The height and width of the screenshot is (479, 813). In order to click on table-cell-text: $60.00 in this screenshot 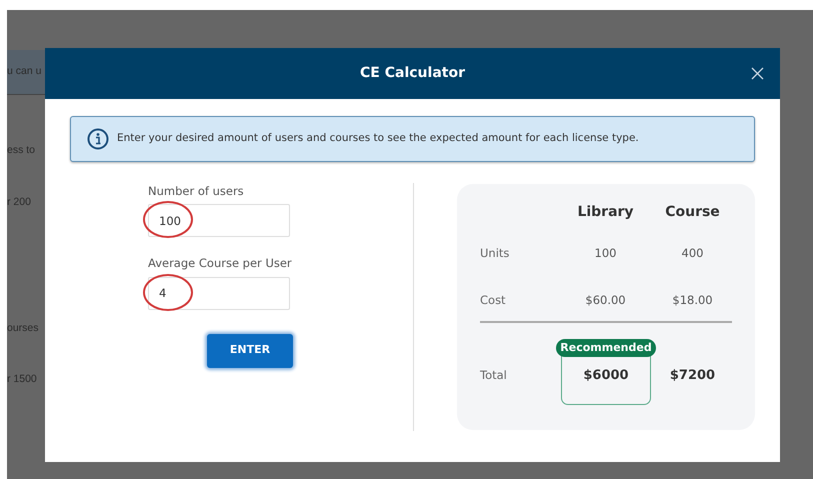, I will do `click(605, 301)`.